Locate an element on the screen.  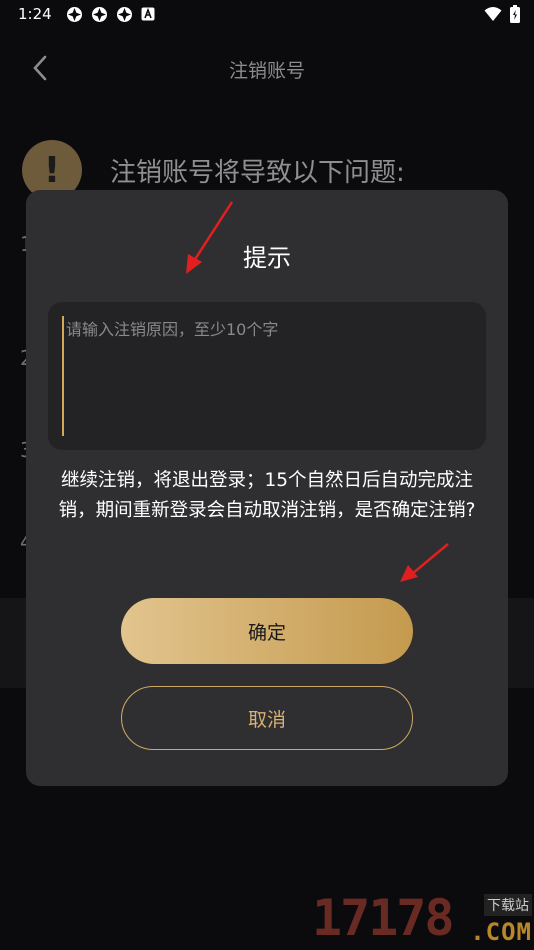
warning-heading: 注销账号将导致以下问题: is located at coordinates (257, 173).